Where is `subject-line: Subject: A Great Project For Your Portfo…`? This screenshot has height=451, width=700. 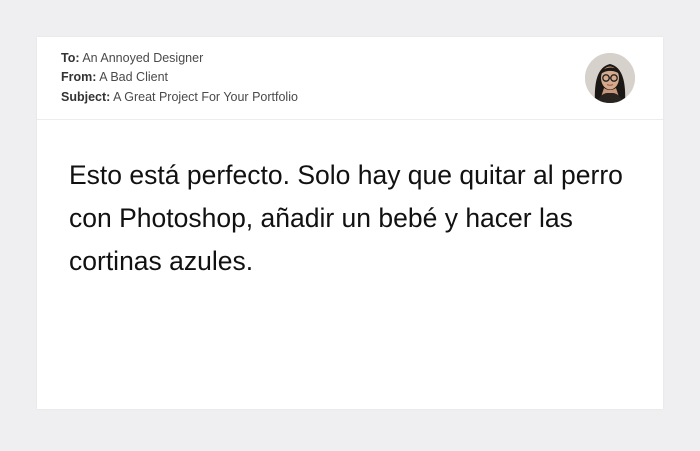 subject-line: Subject: A Great Project For Your Portfo… is located at coordinates (179, 97).